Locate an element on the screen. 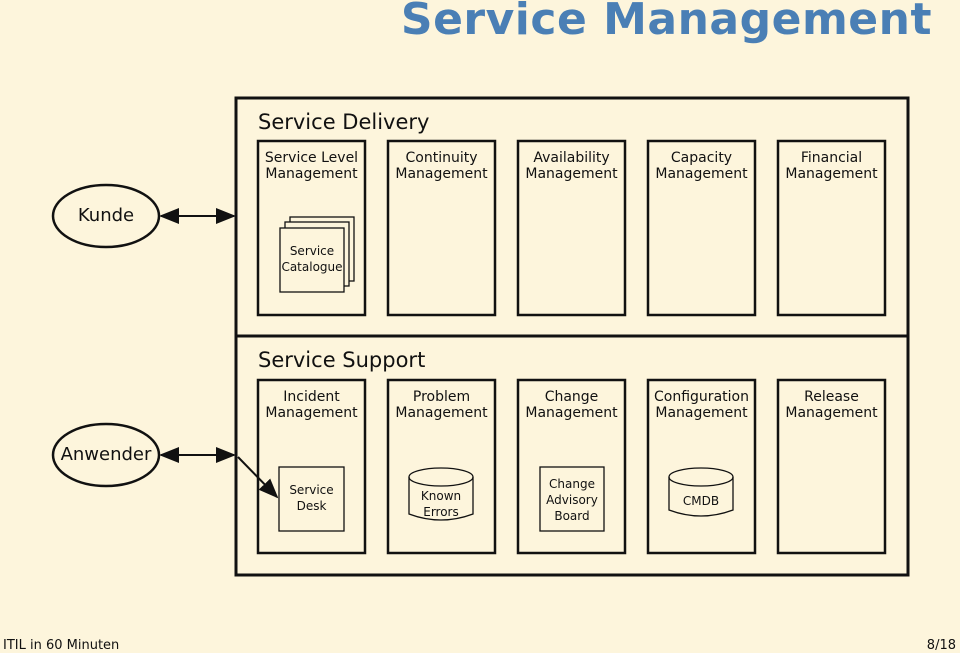 This screenshot has height=653, width=960. cab-label: Change Advisory Board is located at coordinates (572, 500).